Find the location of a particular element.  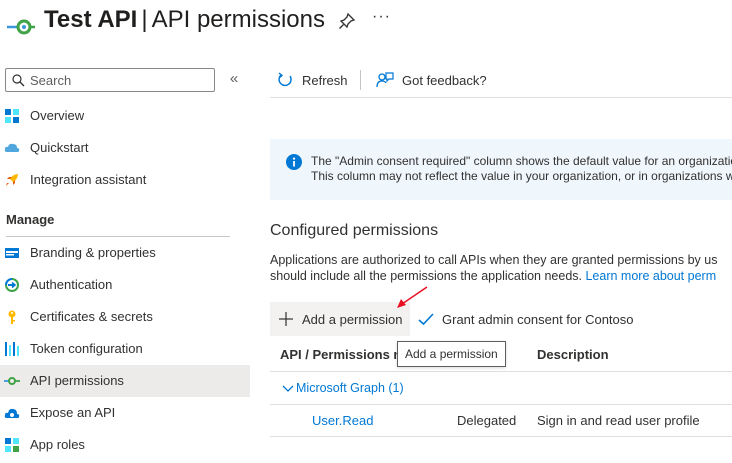

sidebar-item-expose-an-api: Expose an API is located at coordinates (125, 413).